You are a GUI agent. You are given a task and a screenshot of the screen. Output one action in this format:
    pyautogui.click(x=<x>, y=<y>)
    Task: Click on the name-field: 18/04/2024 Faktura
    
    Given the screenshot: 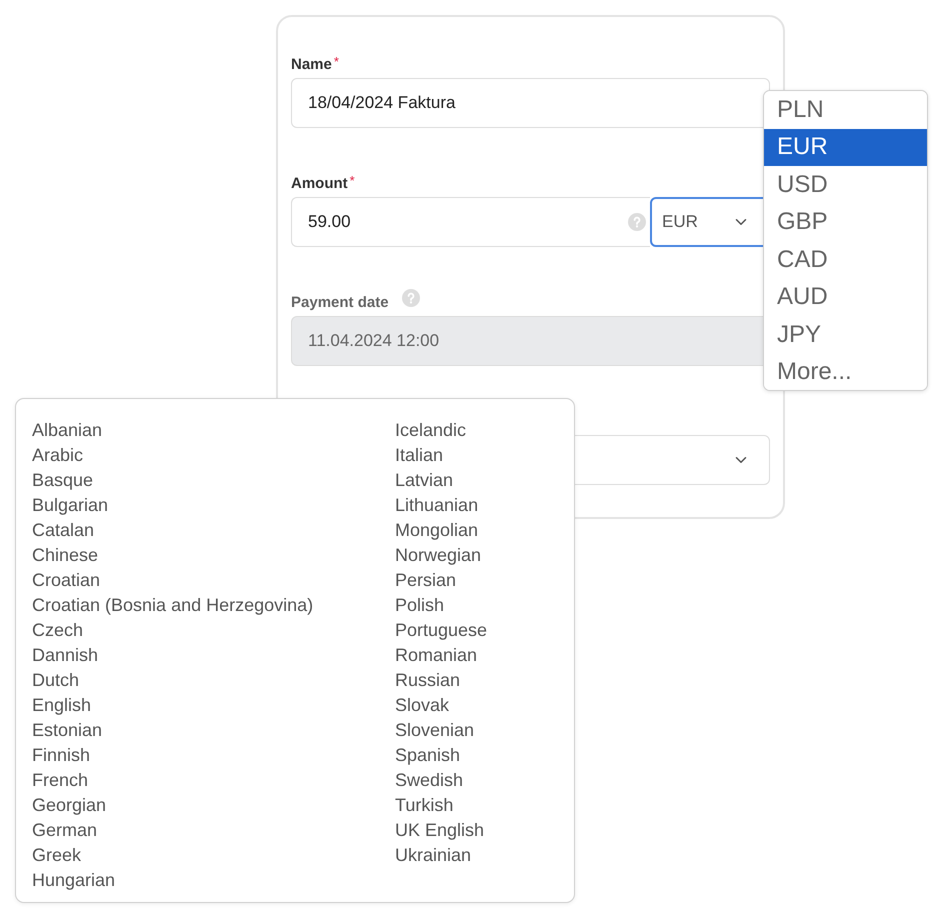 What is the action you would take?
    pyautogui.click(x=530, y=103)
    